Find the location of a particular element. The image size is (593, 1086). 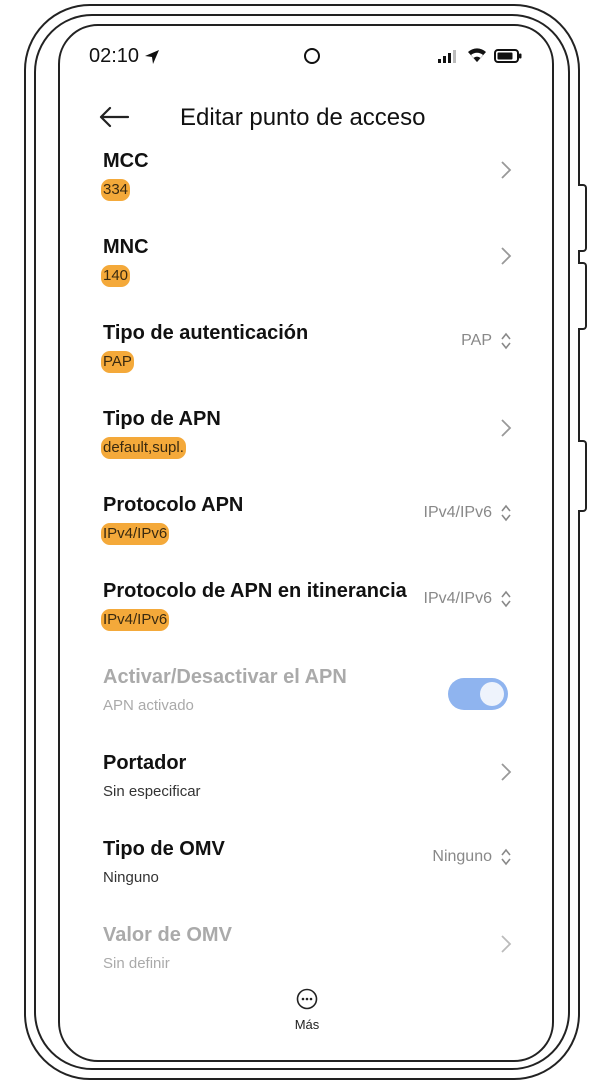

more-dots-icon is located at coordinates (307, 999).